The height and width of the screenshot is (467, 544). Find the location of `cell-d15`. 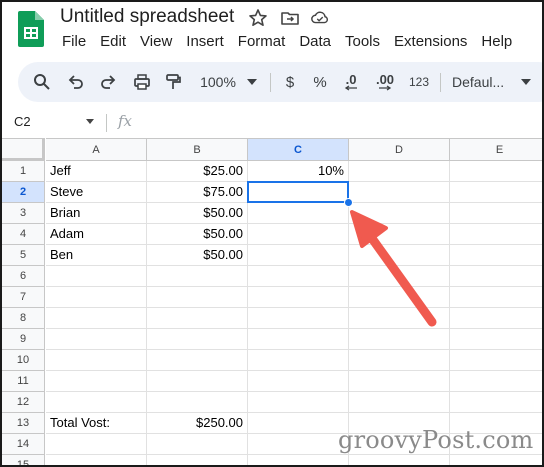

cell-d15 is located at coordinates (399, 460).